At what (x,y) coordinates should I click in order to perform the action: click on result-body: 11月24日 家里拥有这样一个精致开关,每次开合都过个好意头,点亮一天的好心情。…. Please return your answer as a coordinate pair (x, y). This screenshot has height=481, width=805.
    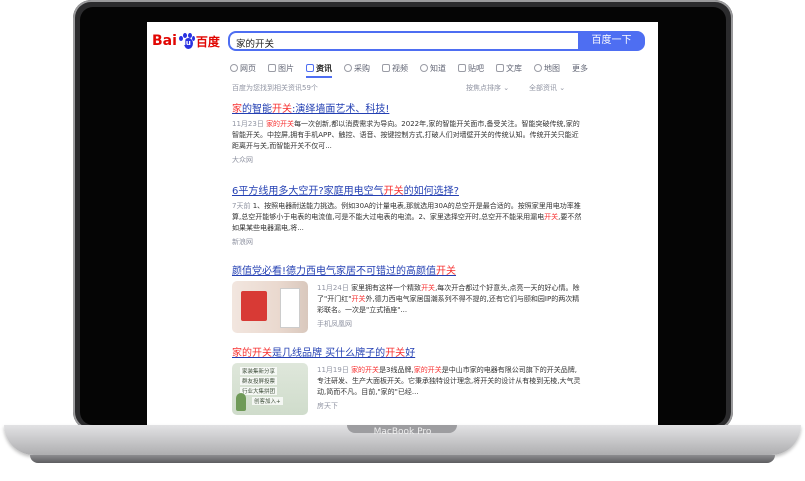
    Looking at the image, I should click on (407, 307).